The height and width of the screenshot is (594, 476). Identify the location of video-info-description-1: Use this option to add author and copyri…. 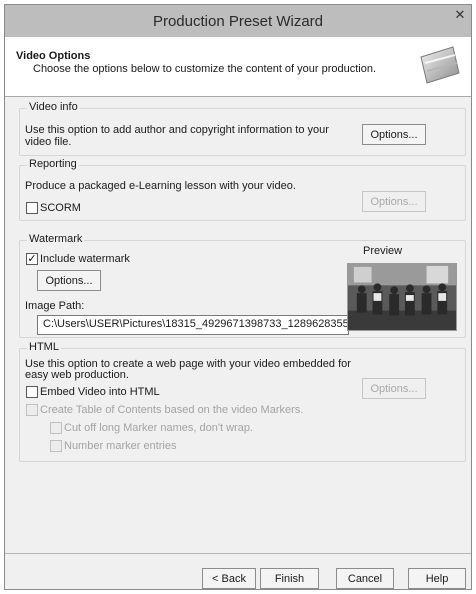
(177, 130).